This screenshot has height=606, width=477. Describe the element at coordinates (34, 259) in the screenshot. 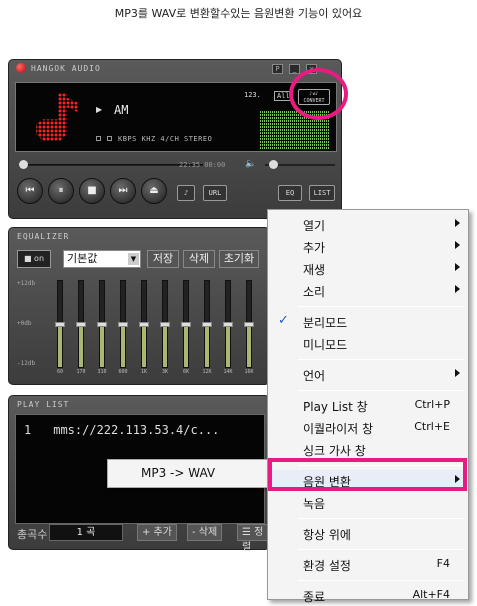

I see `eq-on-toggle: ■ on` at that location.